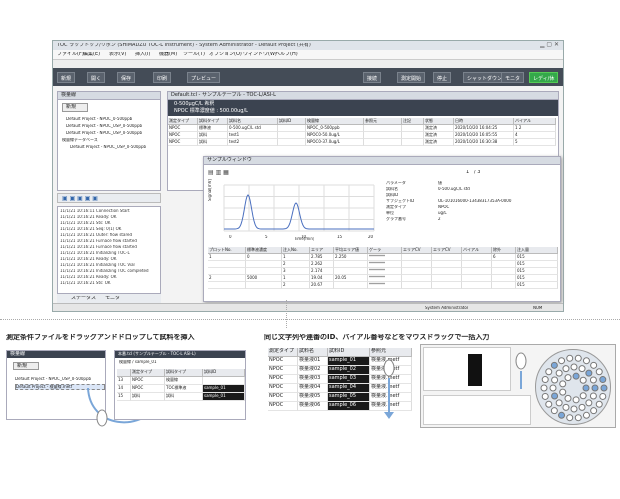 Image resolution: width=620 pixels, height=499 pixels. What do you see at coordinates (124, 373) in the screenshot?
I see `table-header-cell` at bounding box center [124, 373].